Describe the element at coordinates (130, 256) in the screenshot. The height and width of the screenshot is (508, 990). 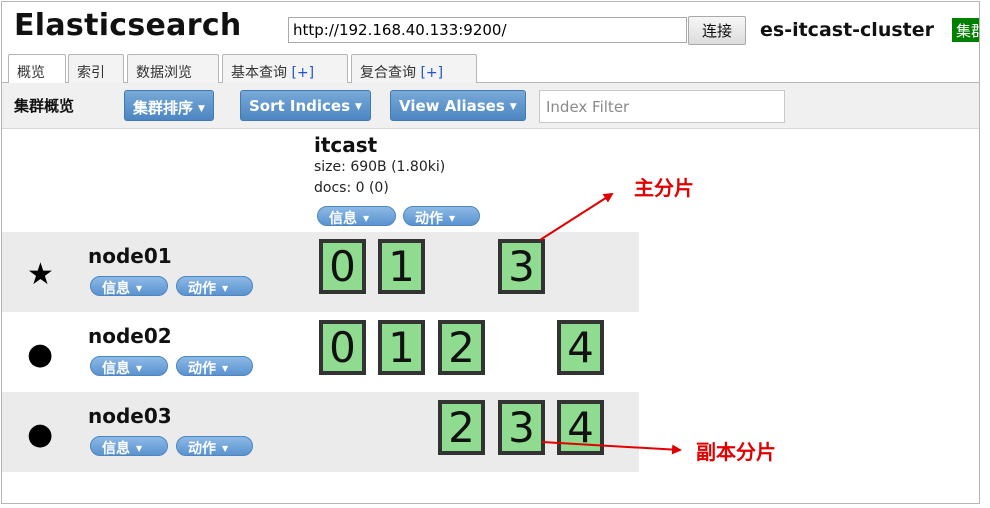
I see `node-name: node01` at that location.